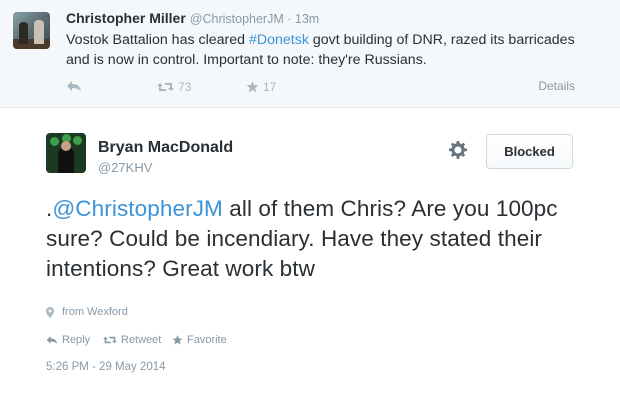 This screenshot has width=620, height=401. I want to click on retweet-button: Retweet, so click(132, 340).